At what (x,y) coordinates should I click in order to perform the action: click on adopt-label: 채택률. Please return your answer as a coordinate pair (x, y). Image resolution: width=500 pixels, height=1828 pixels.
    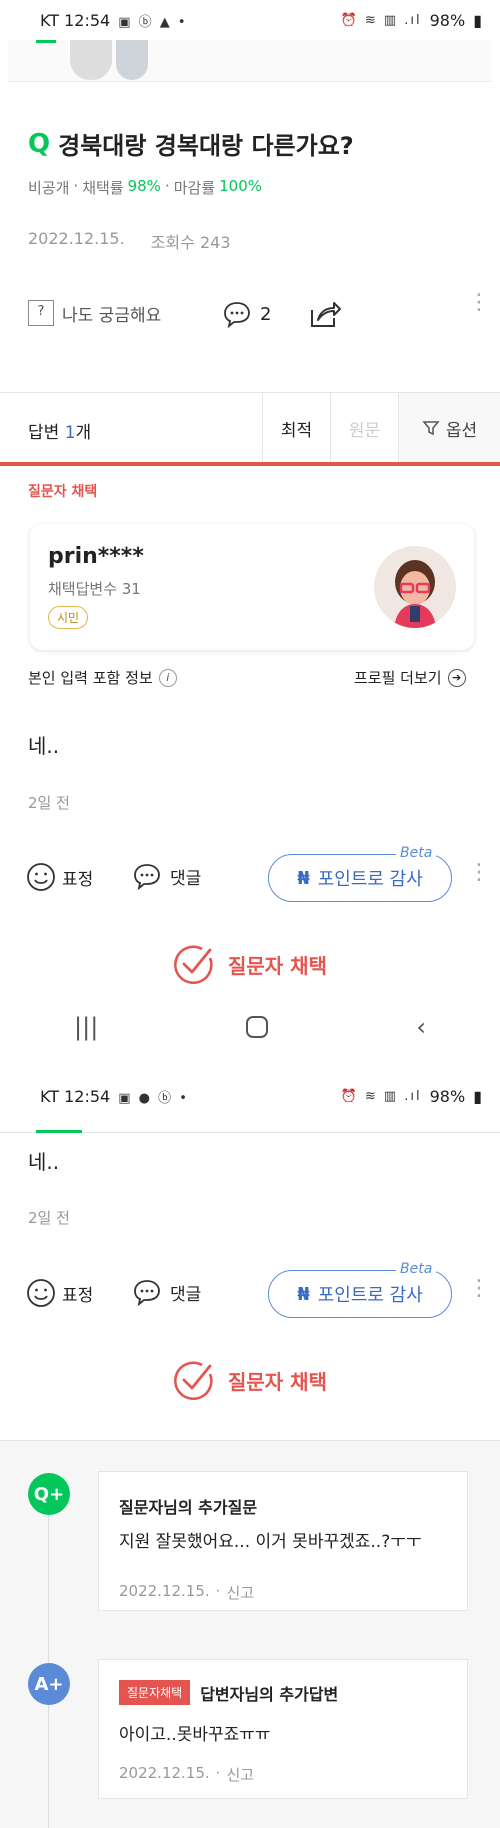
    Looking at the image, I should click on (103, 188).